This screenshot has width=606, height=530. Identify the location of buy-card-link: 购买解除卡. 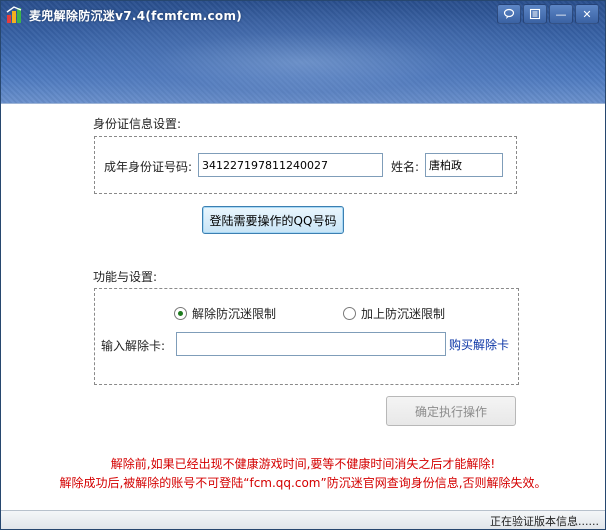
(479, 344).